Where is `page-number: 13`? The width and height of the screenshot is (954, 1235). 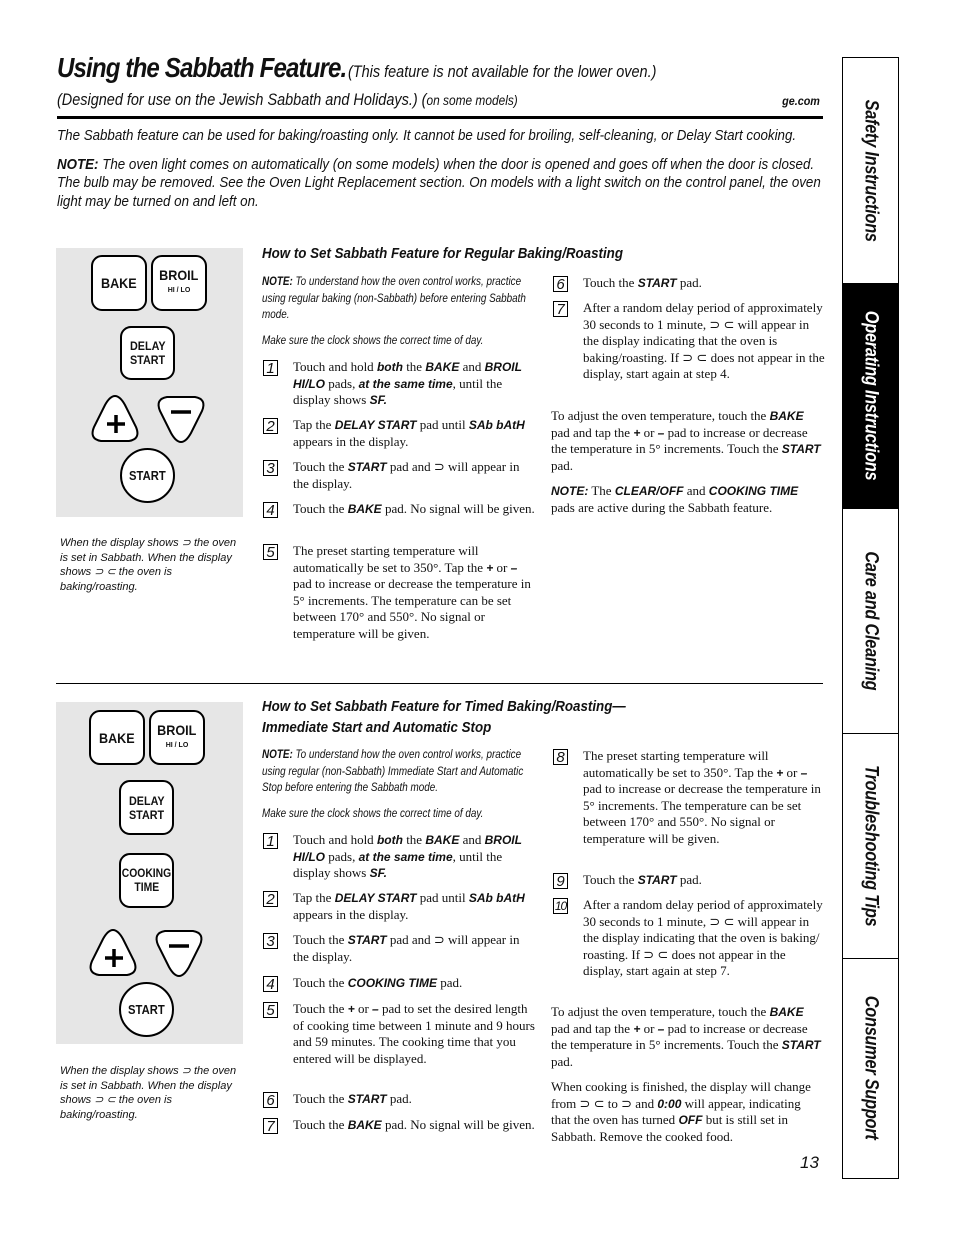
page-number: 13 is located at coordinates (809, 1162).